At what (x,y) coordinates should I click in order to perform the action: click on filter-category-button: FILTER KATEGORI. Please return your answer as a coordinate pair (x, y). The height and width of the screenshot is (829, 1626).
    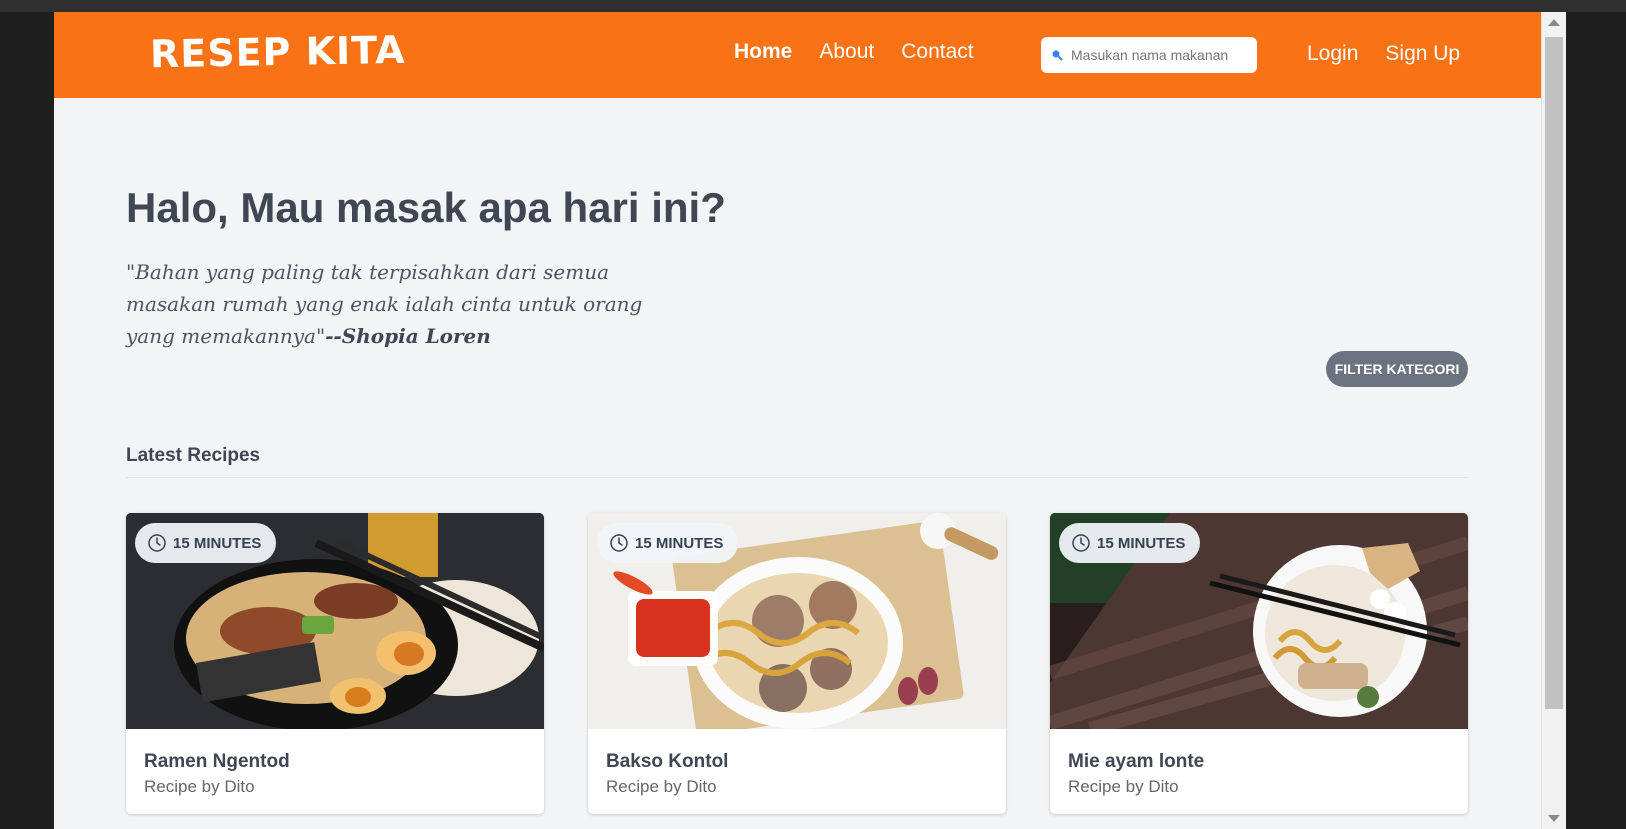
    Looking at the image, I should click on (1397, 369).